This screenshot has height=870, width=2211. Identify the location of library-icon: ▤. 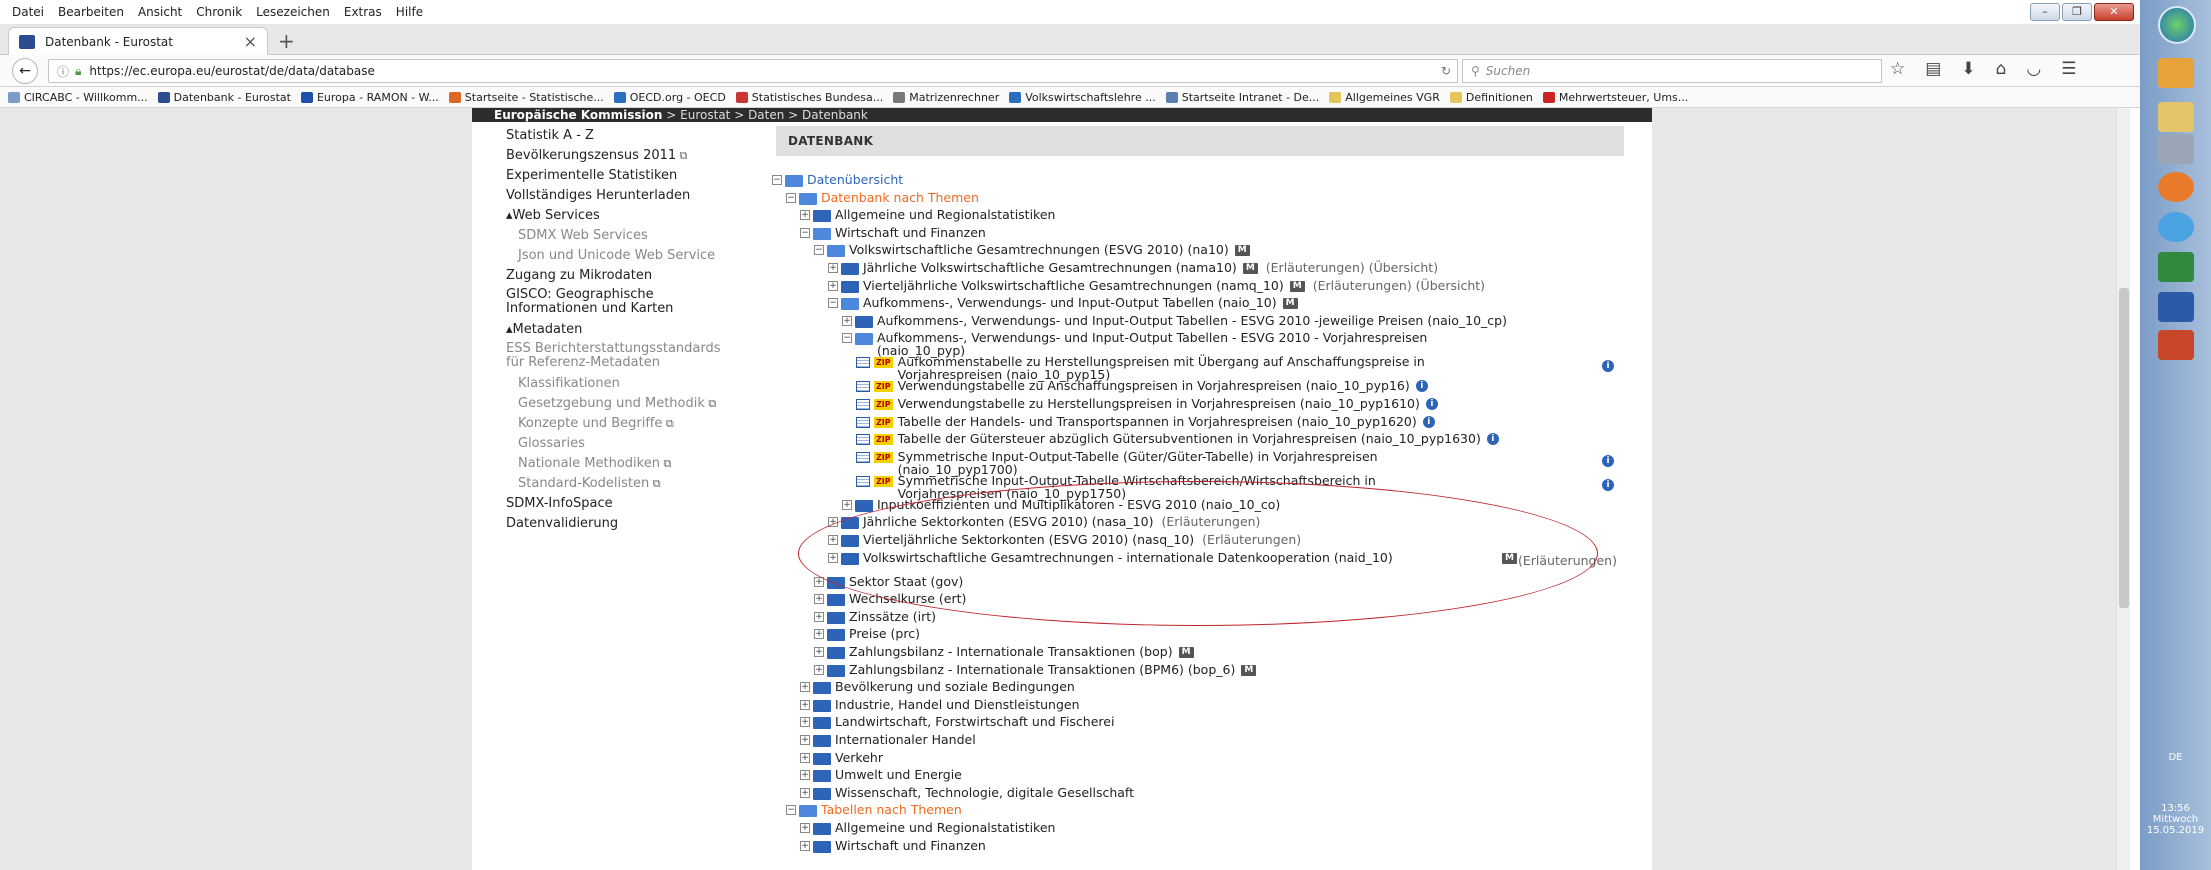
(1933, 69).